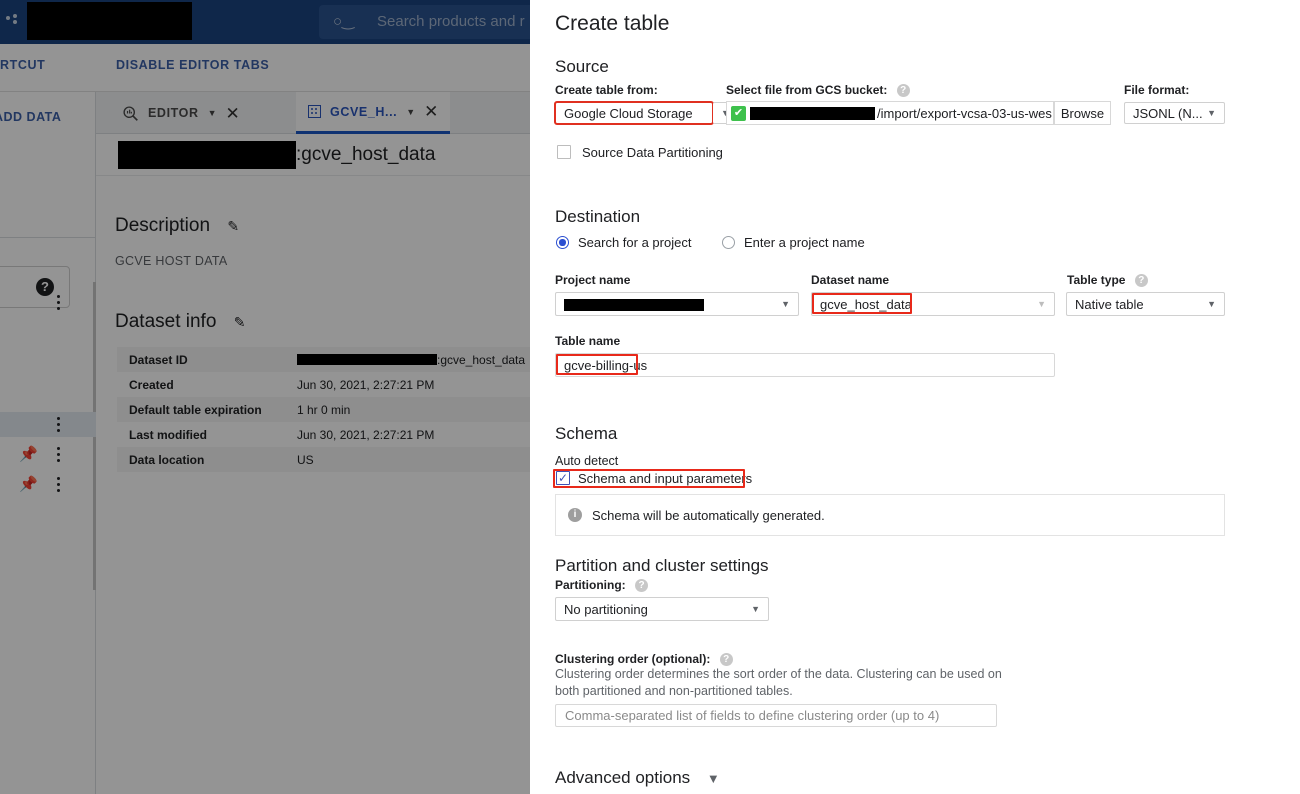 Image resolution: width=1300 pixels, height=794 pixels. What do you see at coordinates (623, 777) in the screenshot?
I see `advanced-options-label: Advanced options` at bounding box center [623, 777].